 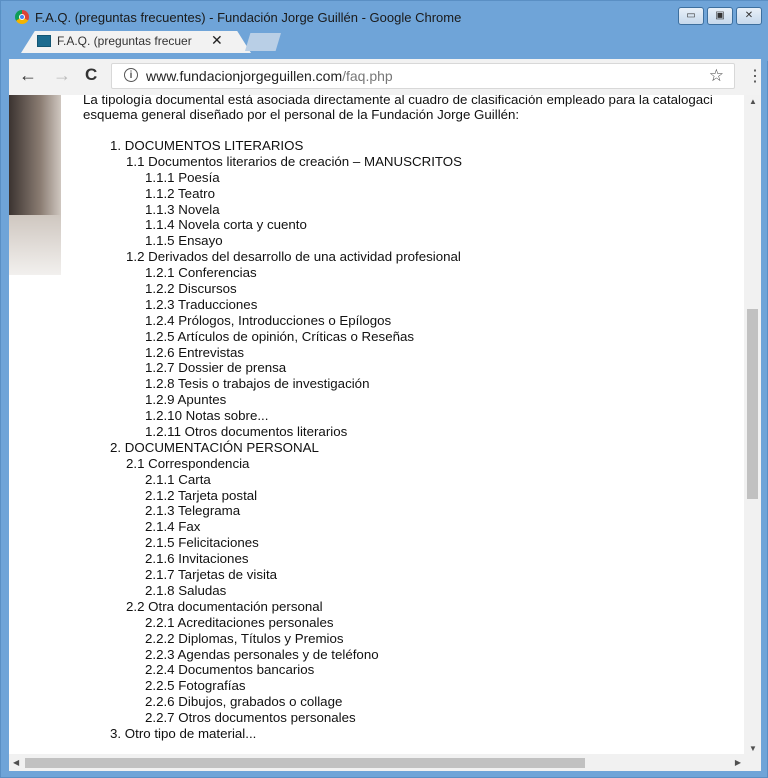 I want to click on list-item: 2.1.1 Carta, so click(x=178, y=479).